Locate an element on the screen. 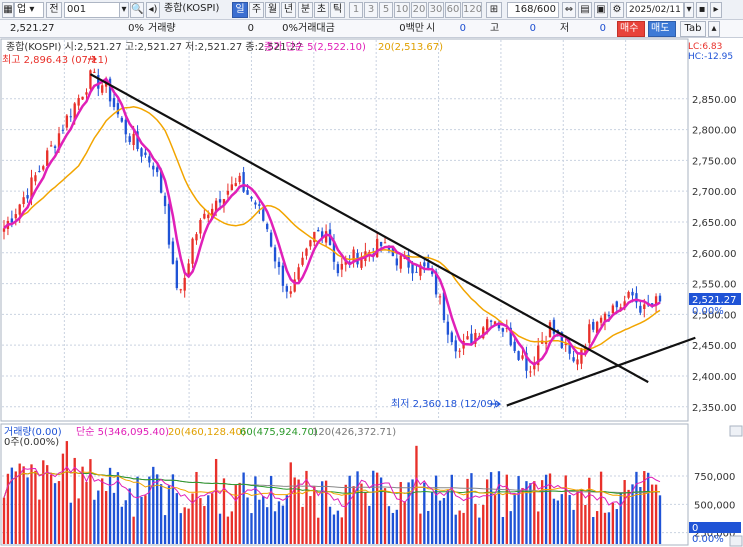 This screenshot has height=547, width=743. tab-interval-30: 30 is located at coordinates (436, 10).